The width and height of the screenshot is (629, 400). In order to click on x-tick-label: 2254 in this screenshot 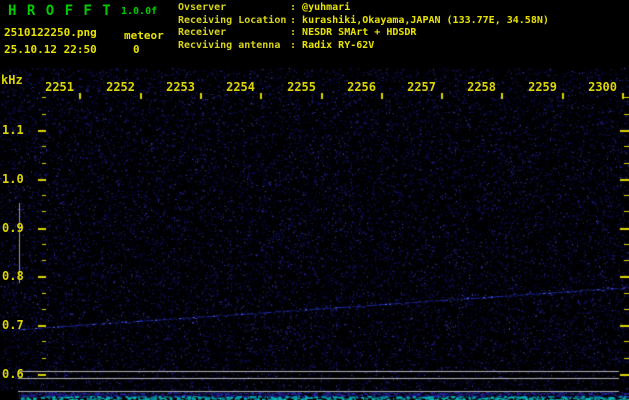, I will do `click(240, 87)`.